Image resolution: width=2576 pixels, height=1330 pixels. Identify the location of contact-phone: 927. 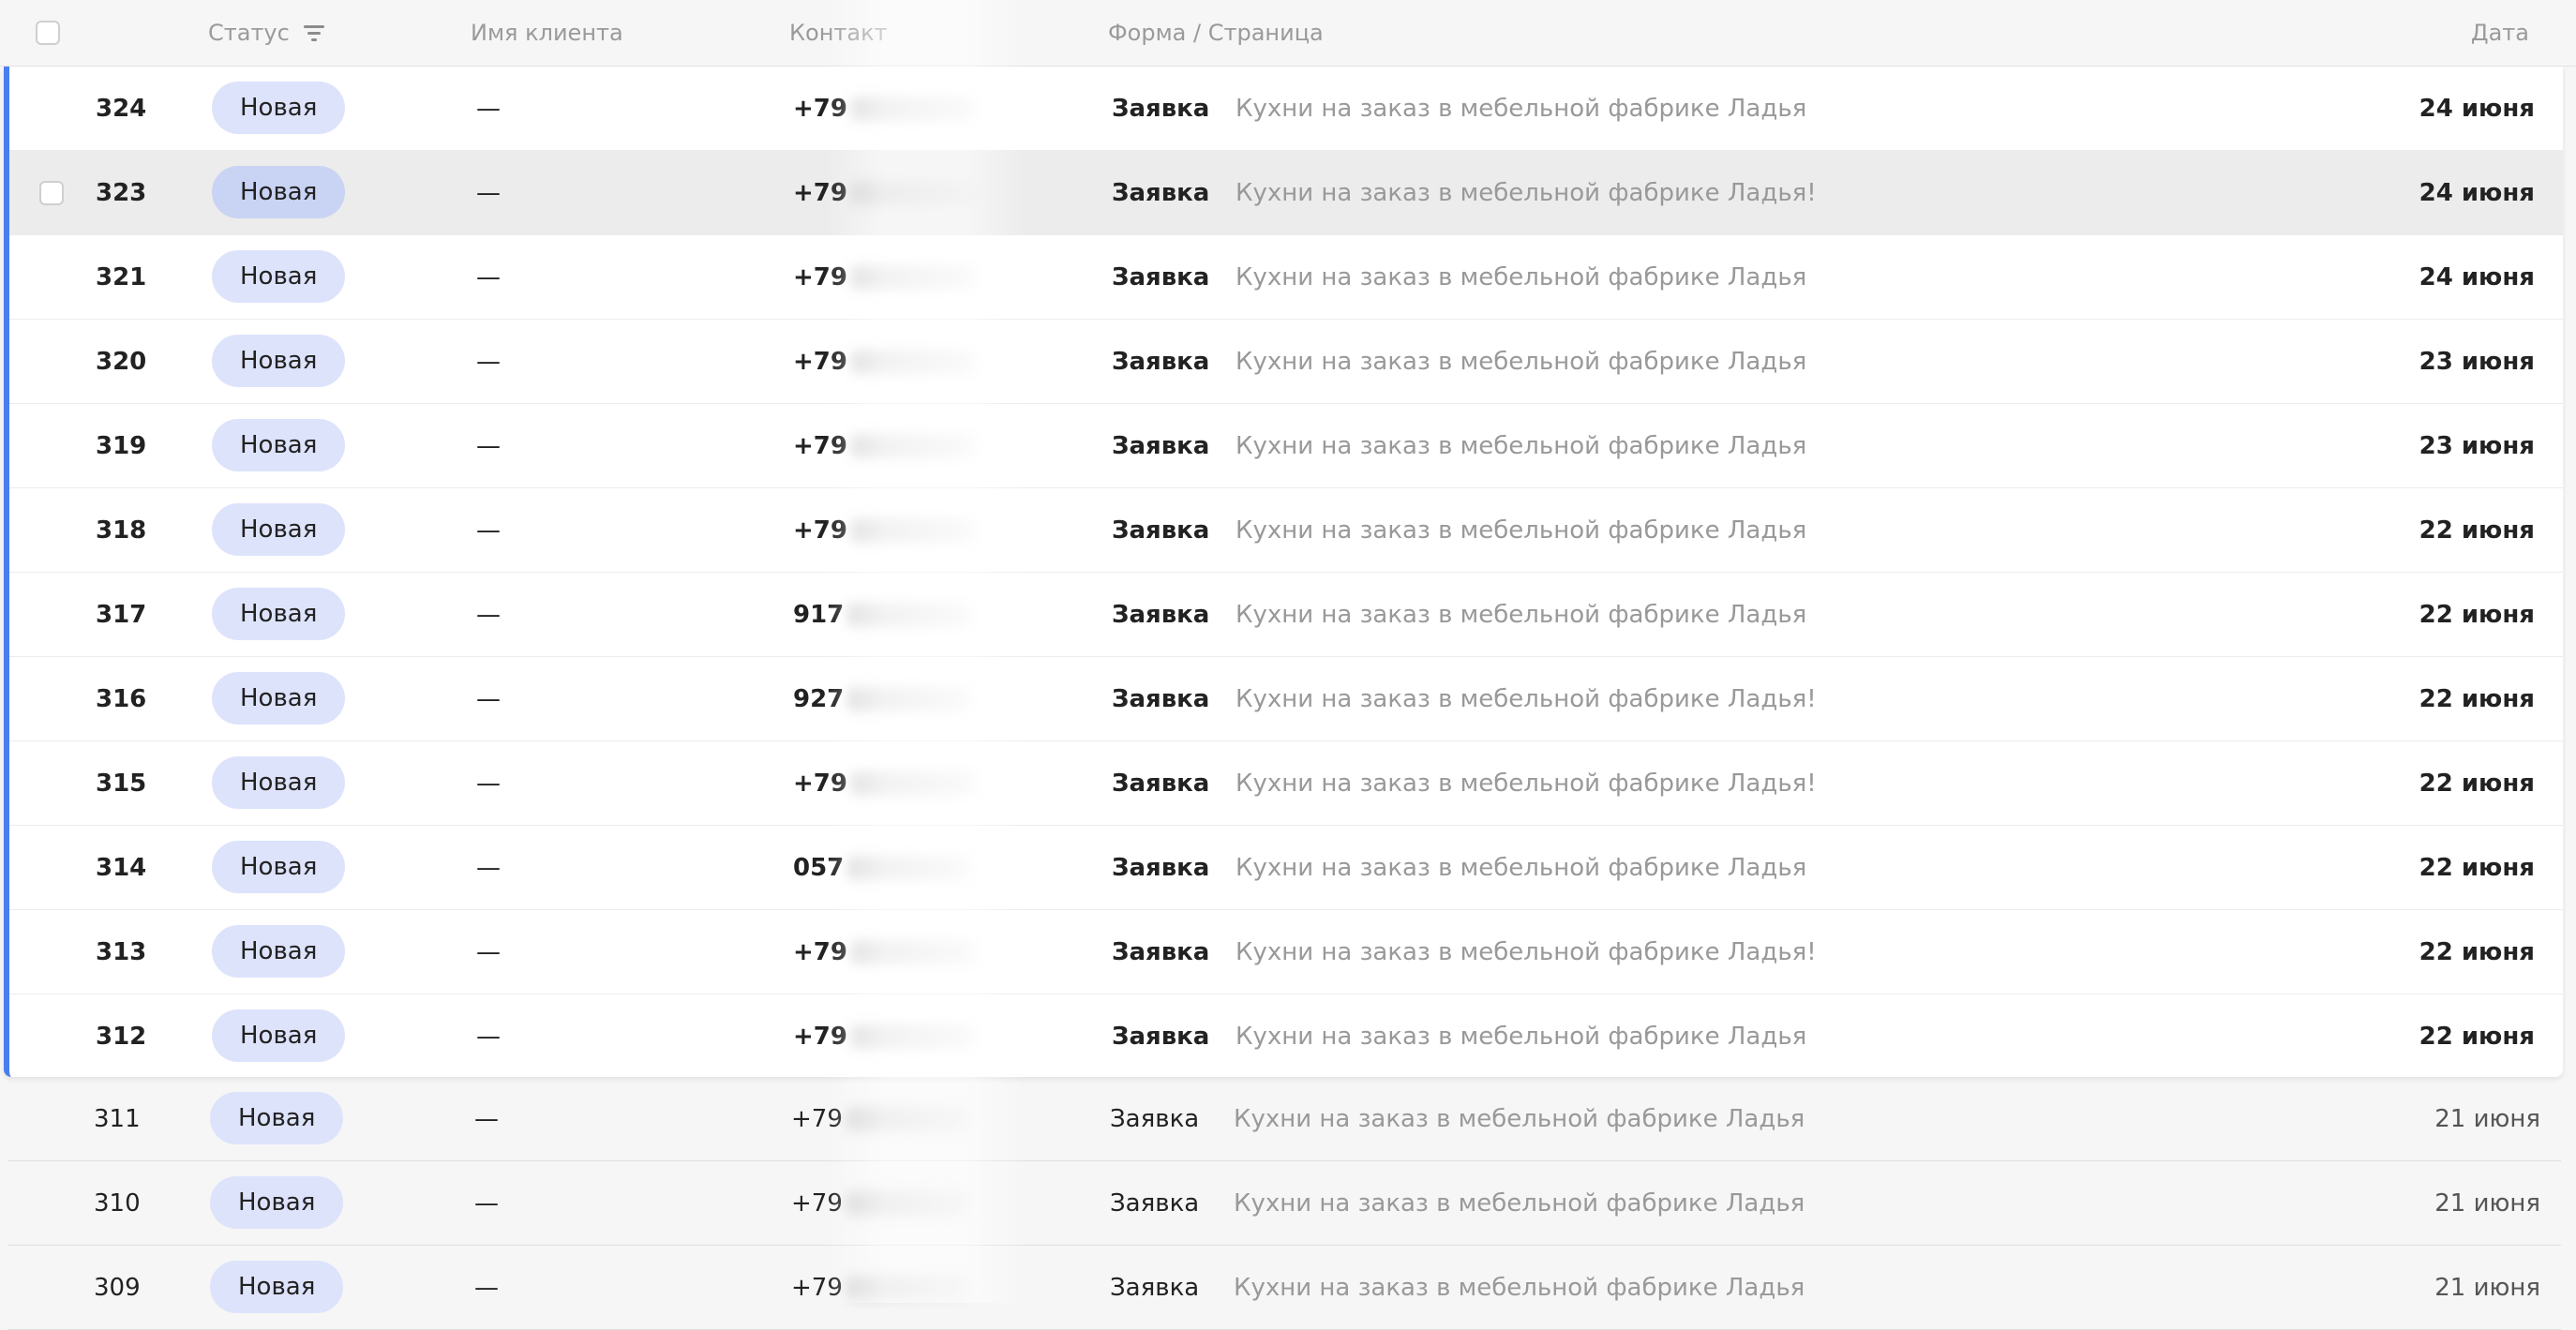
(882, 698).